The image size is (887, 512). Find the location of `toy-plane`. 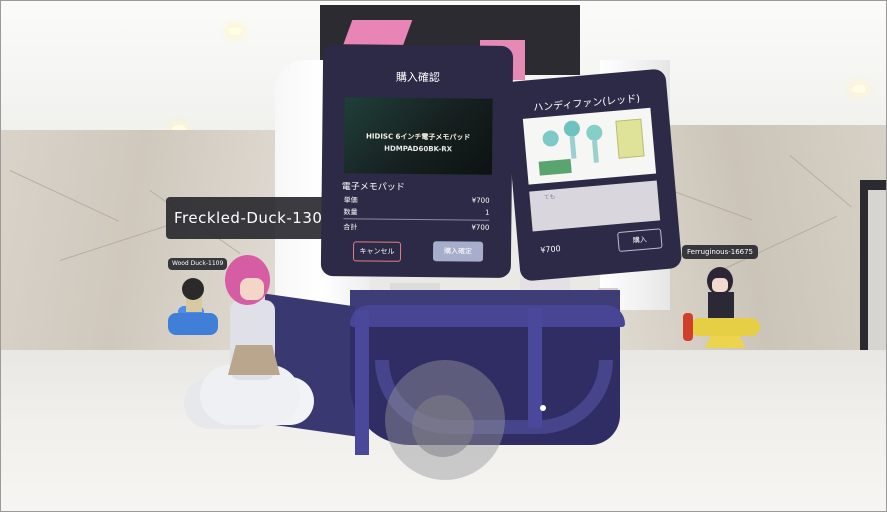

toy-plane is located at coordinates (725, 327).